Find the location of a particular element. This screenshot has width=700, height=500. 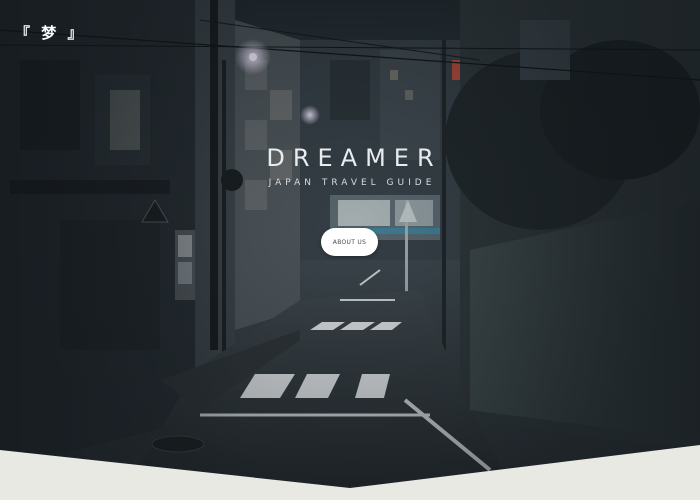

hero-subtitle: JAPAN TRAVEL GUIDE is located at coordinates (352, 183).